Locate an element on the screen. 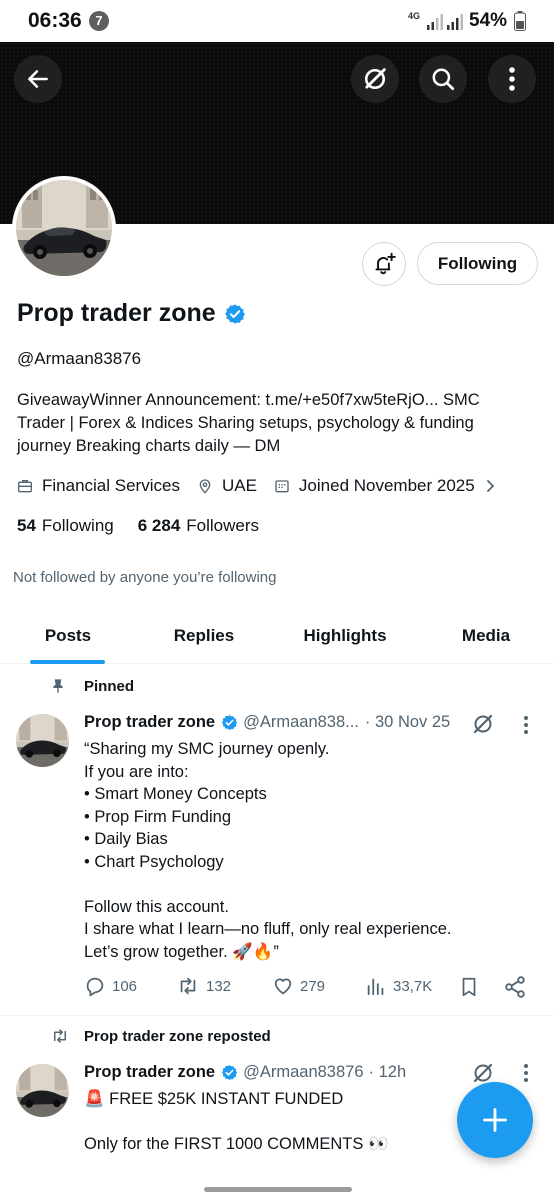 The image size is (554, 1200). notification-count-badge: 7 is located at coordinates (99, 21).